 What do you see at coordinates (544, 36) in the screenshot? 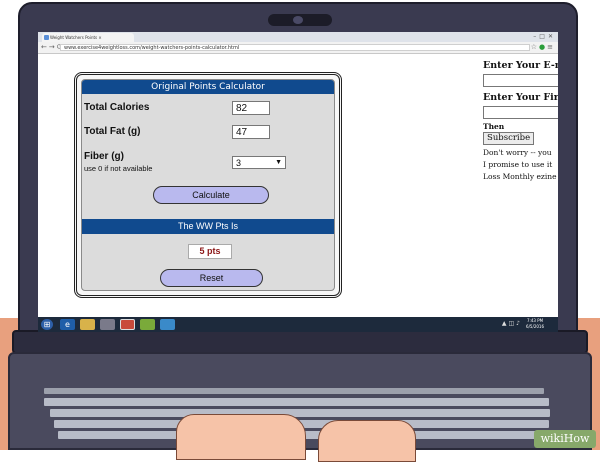
I see `window-controls: –□✕` at bounding box center [544, 36].